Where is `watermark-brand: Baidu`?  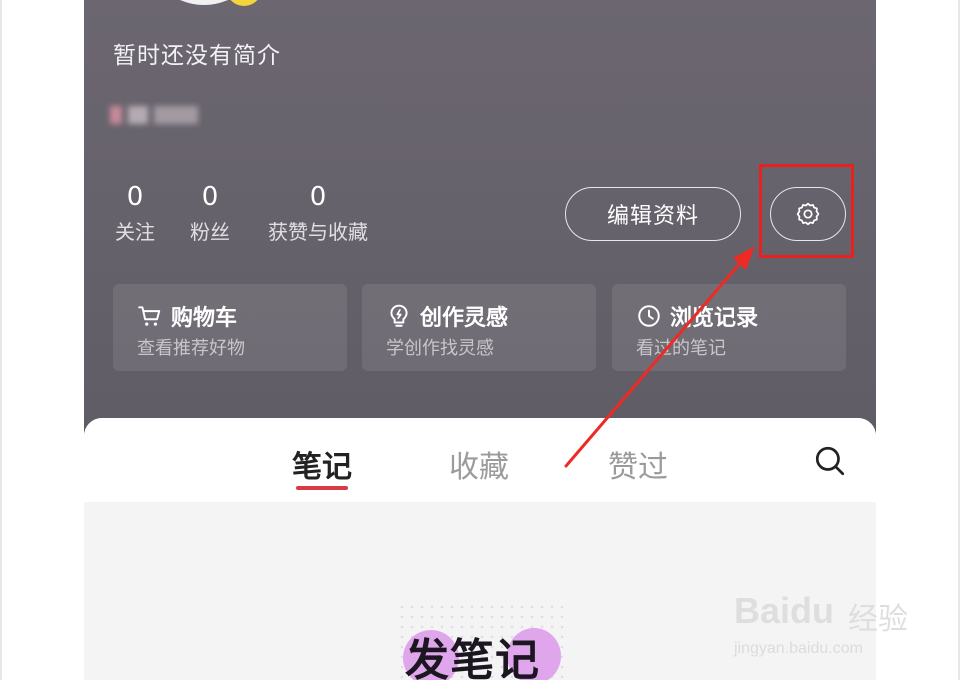
watermark-brand: Baidu is located at coordinates (784, 610).